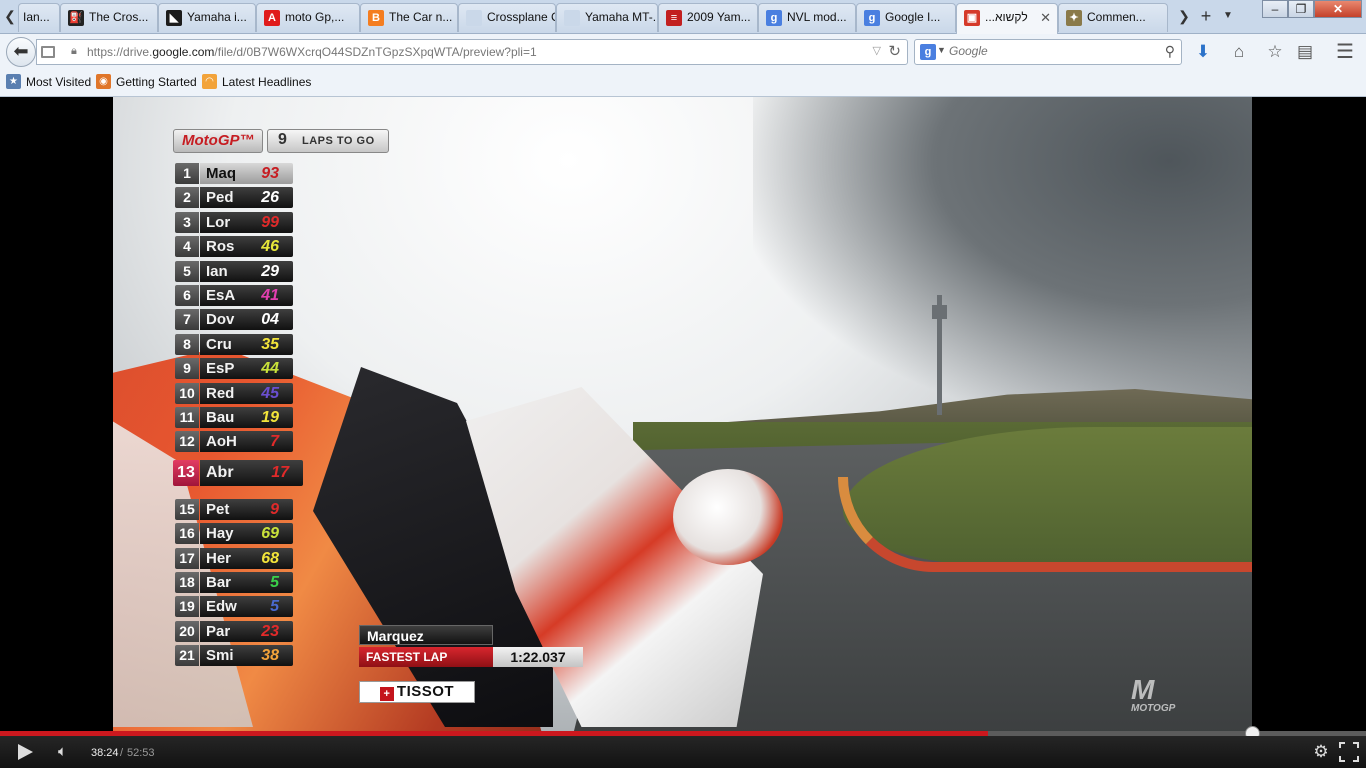 This screenshot has height=768, width=1366. What do you see at coordinates (338, 141) in the screenshot?
I see `laps-to-go-label: LAPS TO GO` at bounding box center [338, 141].